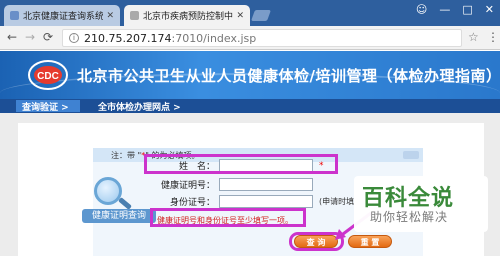 This screenshot has height=256, width=500. Describe the element at coordinates (134, 15) in the screenshot. I see `page-favicon-icon` at that location.